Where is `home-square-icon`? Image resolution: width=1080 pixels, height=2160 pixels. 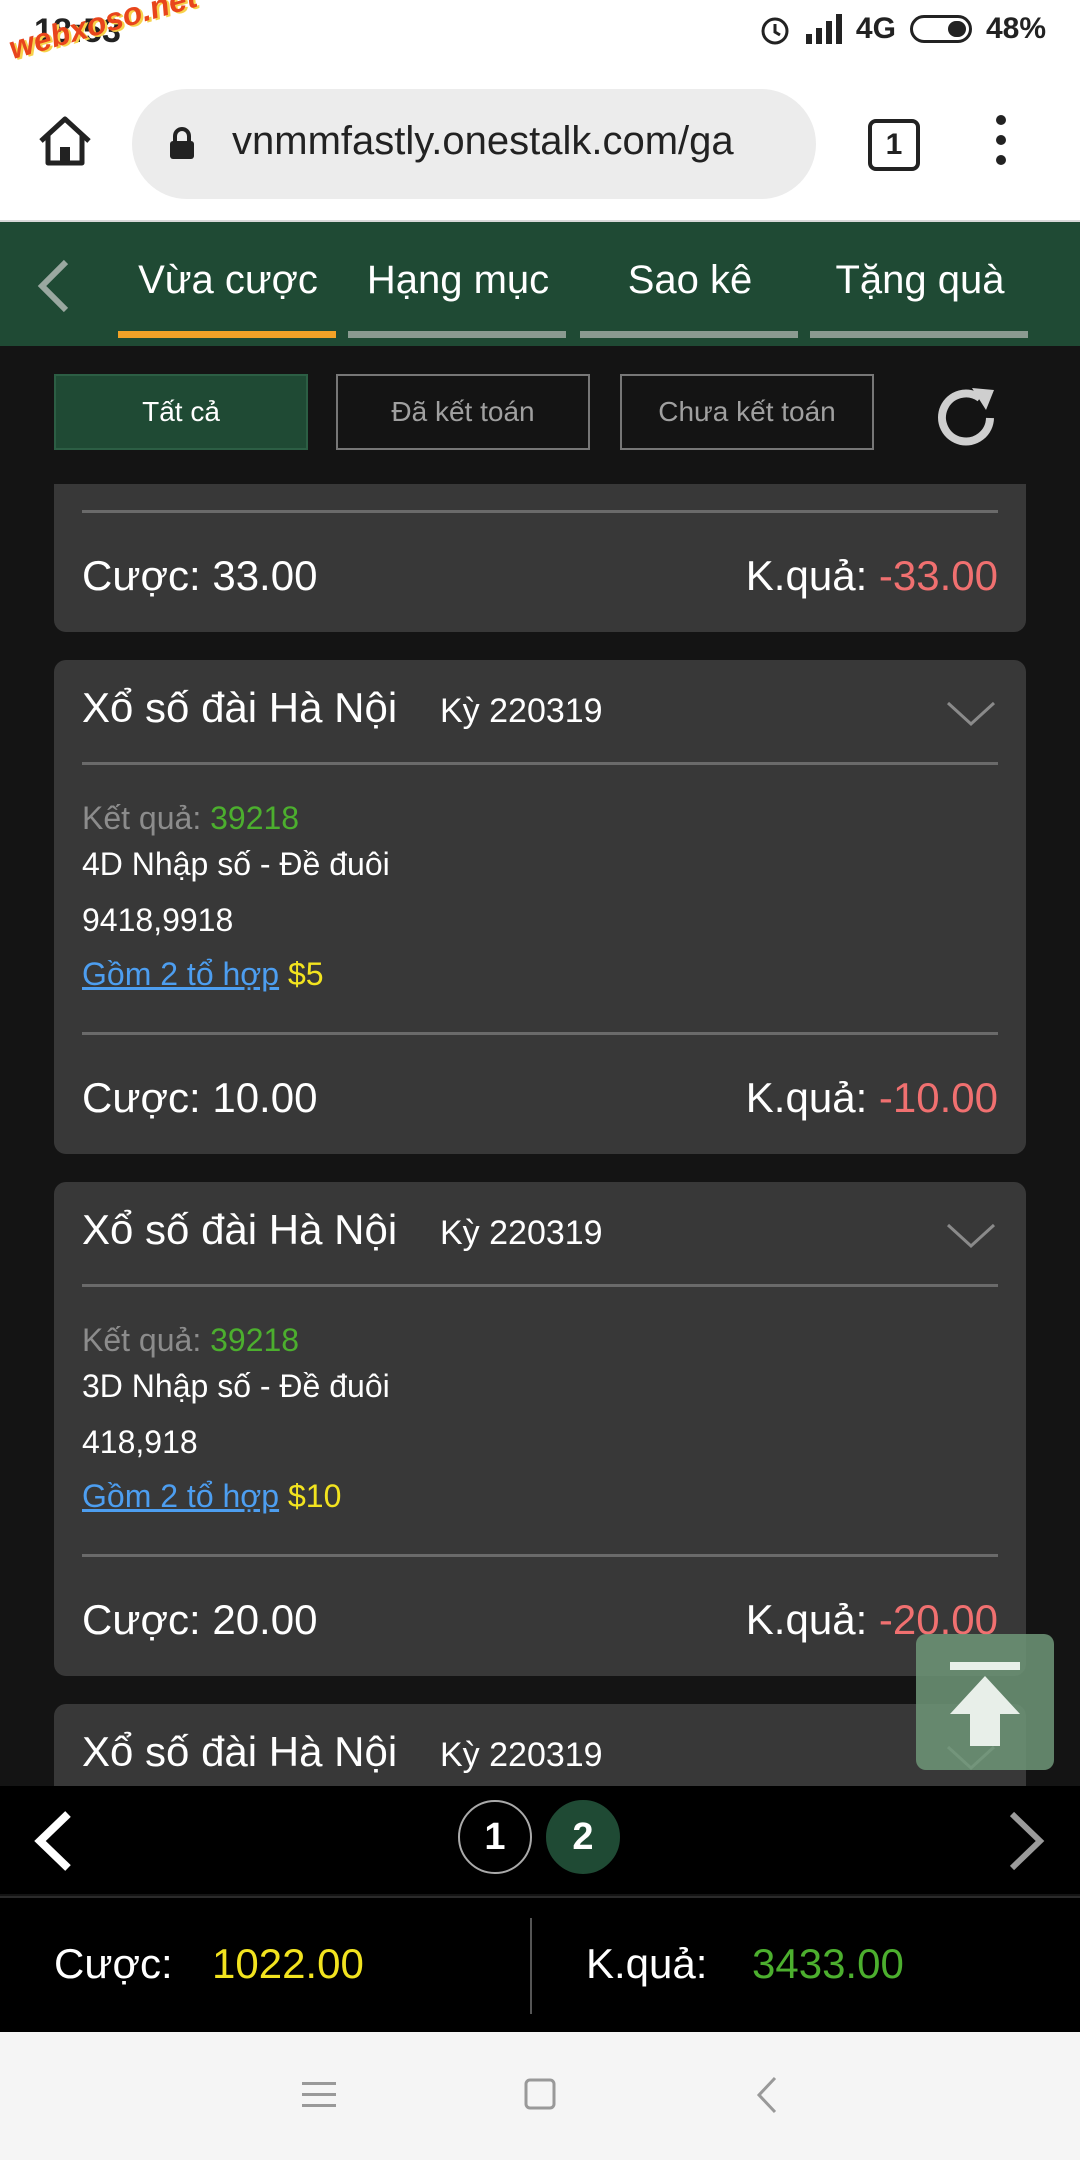 home-square-icon is located at coordinates (540, 2094).